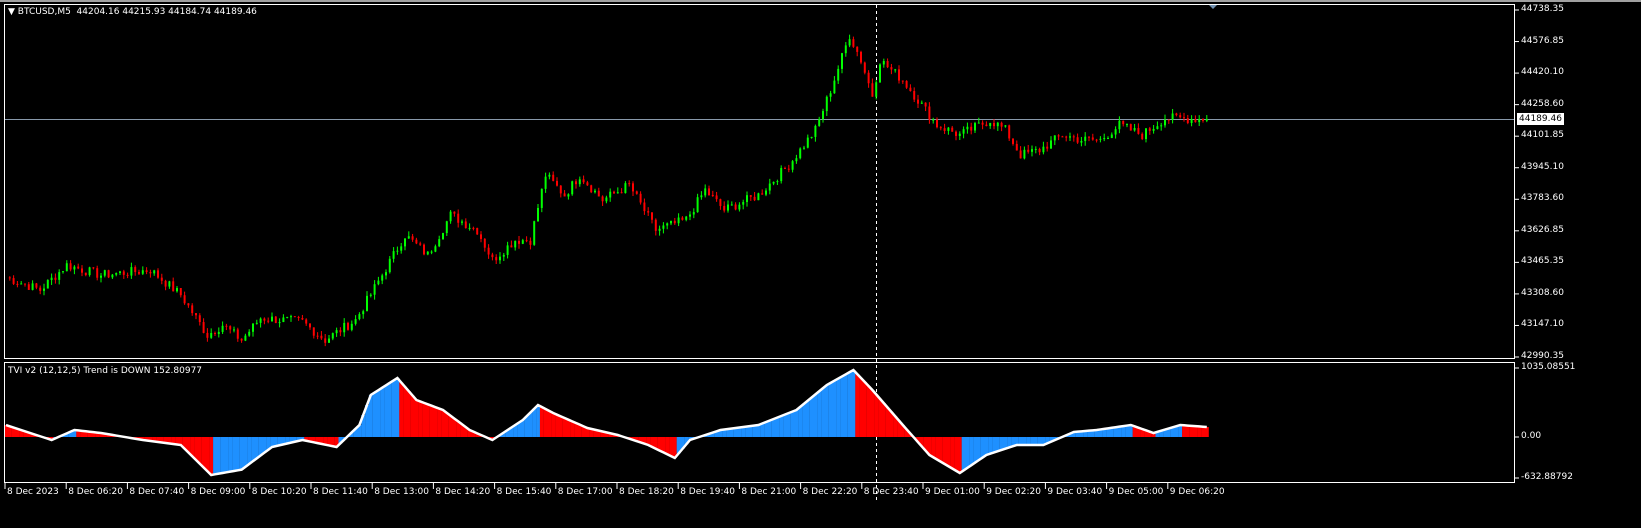 Image resolution: width=1641 pixels, height=528 pixels. Describe the element at coordinates (33, 492) in the screenshot. I see `time-axis-tick: 8 Dec 2023` at that location.